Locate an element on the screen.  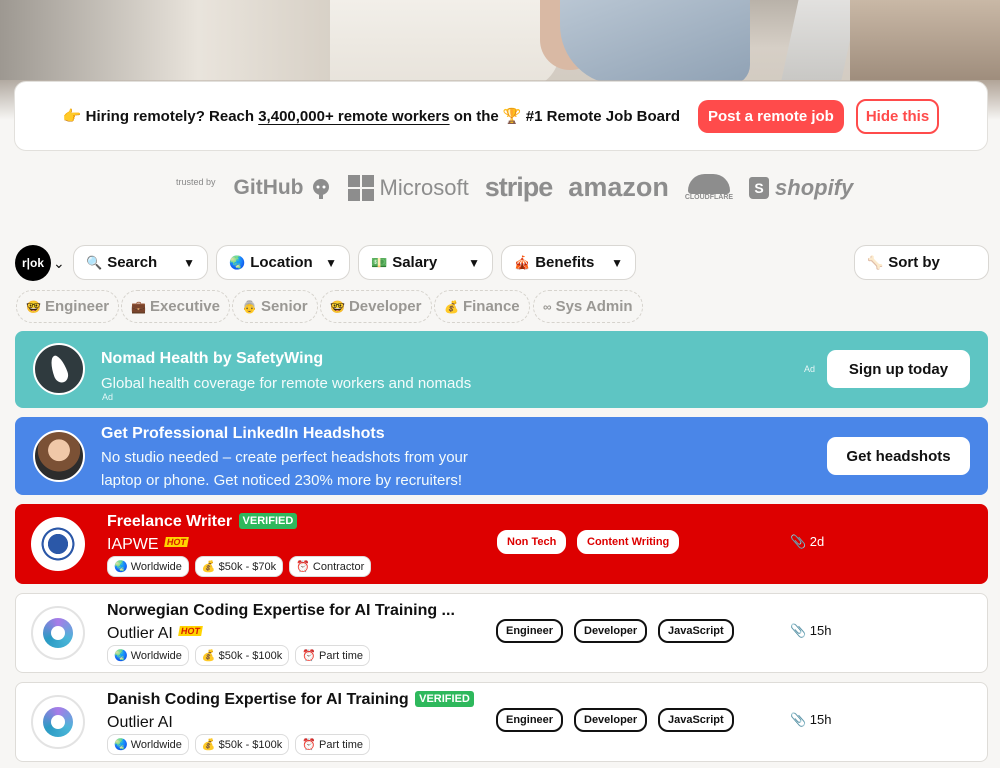
salary-filter: 💵 Salary ▼ is located at coordinates (425, 262).